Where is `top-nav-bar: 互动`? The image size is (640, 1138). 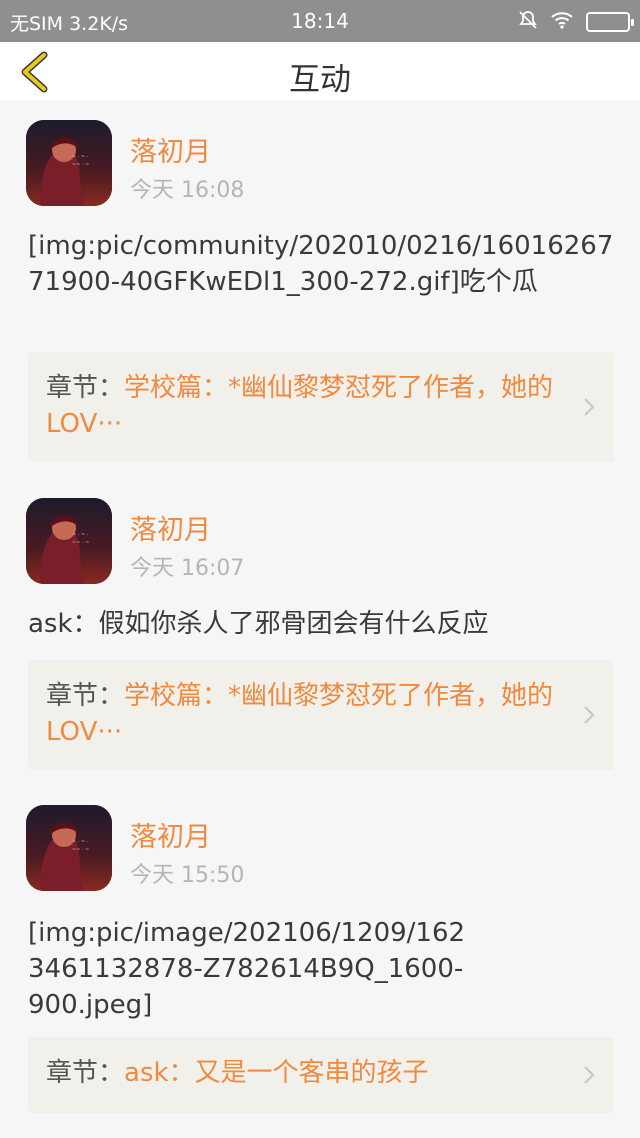 top-nav-bar: 互动 is located at coordinates (320, 71).